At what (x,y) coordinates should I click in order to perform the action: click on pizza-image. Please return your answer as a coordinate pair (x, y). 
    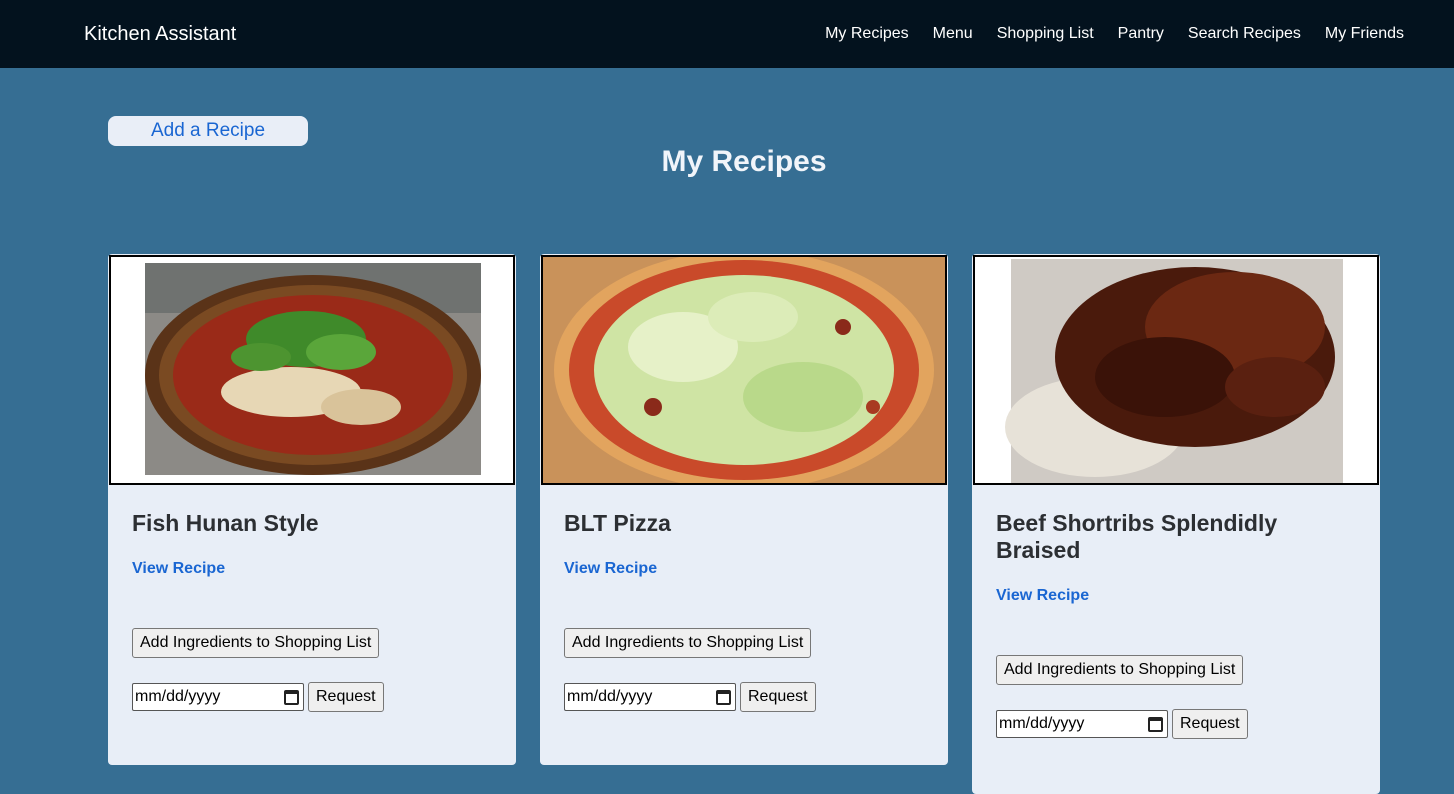
    Looking at the image, I should click on (744, 370).